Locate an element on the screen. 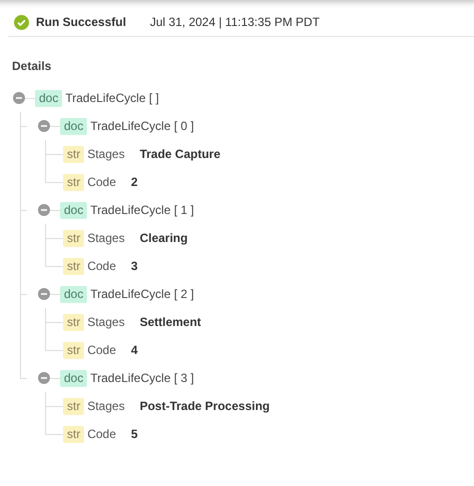 This screenshot has height=486, width=474. field-value: 2 is located at coordinates (134, 182).